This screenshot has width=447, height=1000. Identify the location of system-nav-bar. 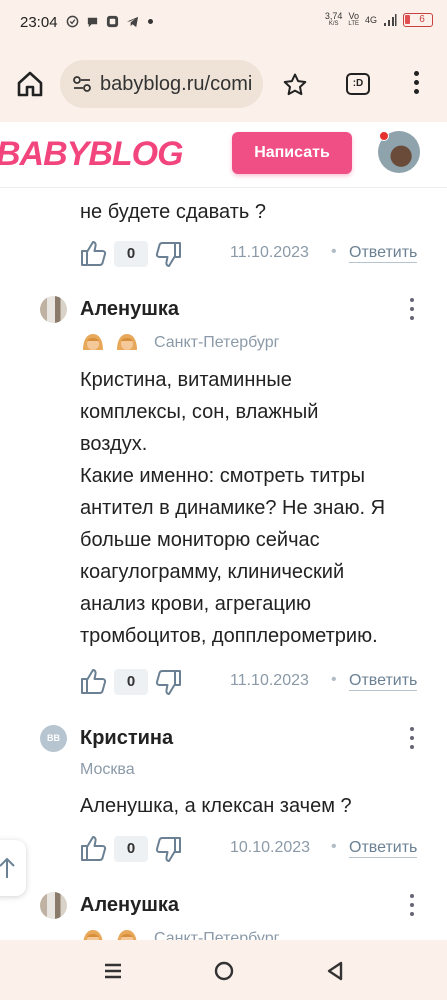
(223, 970).